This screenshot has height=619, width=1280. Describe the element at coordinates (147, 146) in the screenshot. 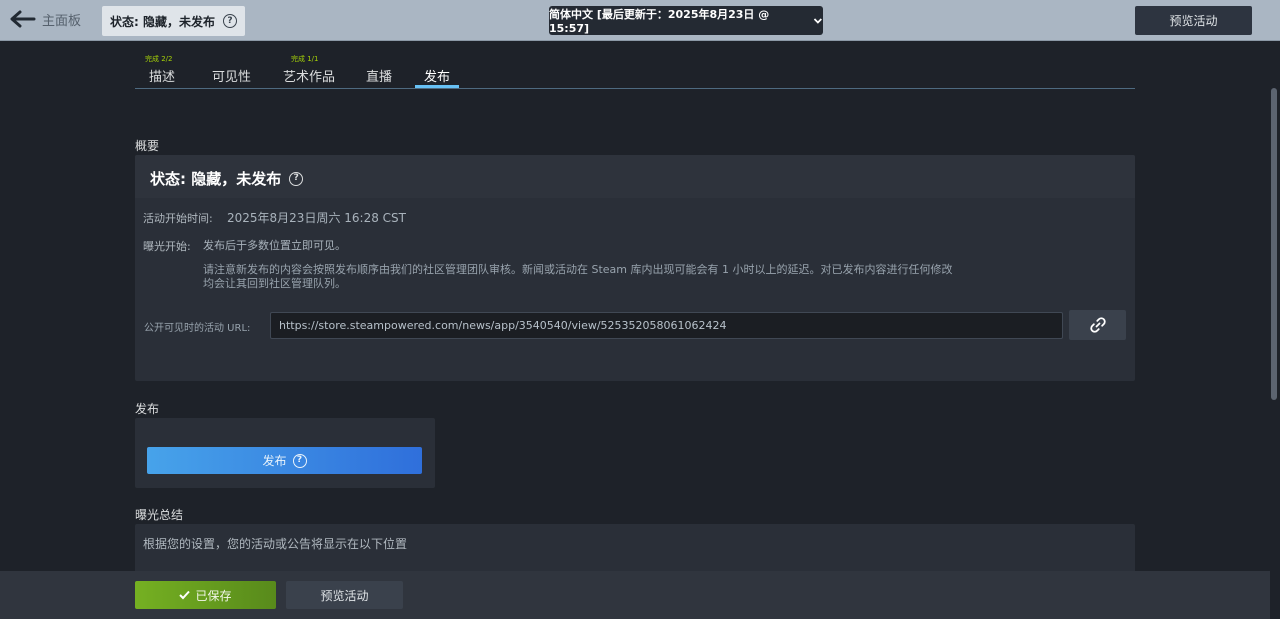

I see `overview-section-title: 概要` at that location.